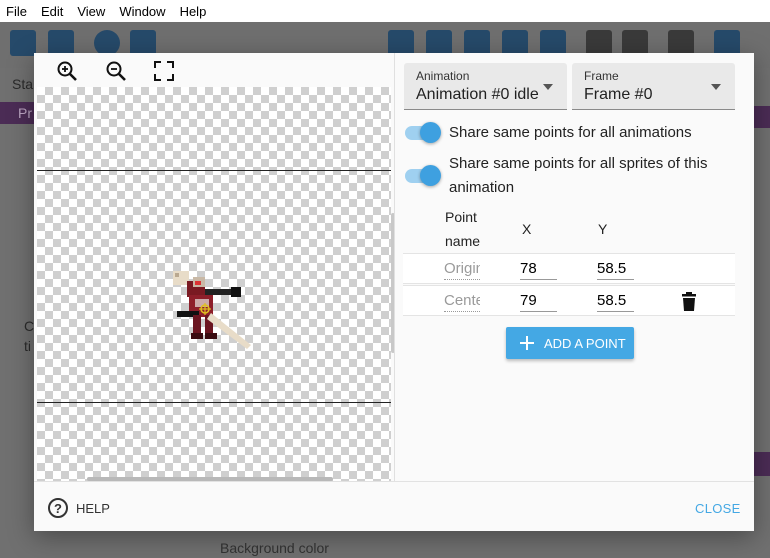  What do you see at coordinates (23, 43) in the screenshot?
I see `project-manager-icon` at bounding box center [23, 43].